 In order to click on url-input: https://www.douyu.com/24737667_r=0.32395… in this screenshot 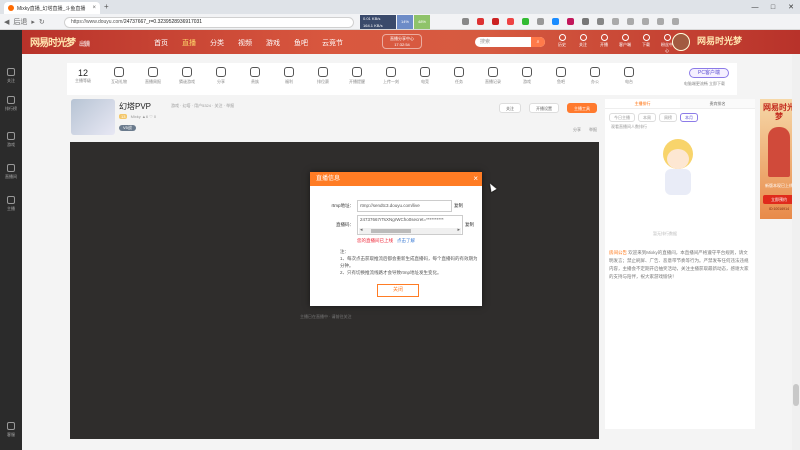, I will do `click(209, 22)`.